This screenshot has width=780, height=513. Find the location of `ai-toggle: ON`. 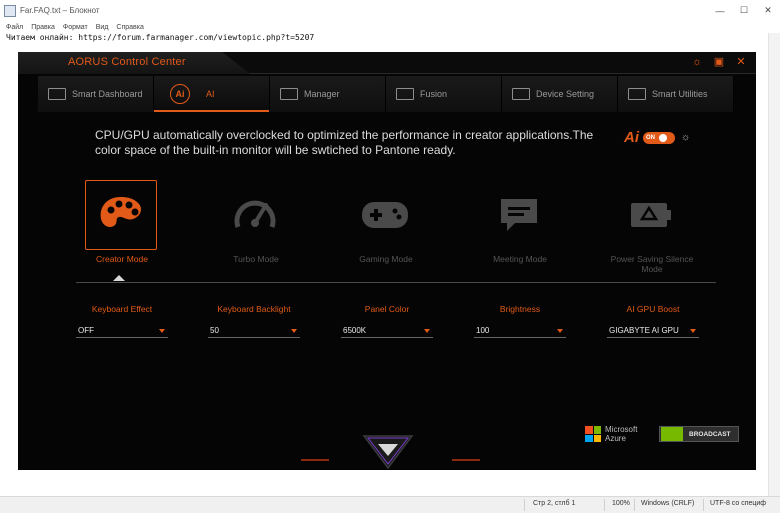

ai-toggle: ON is located at coordinates (659, 137).